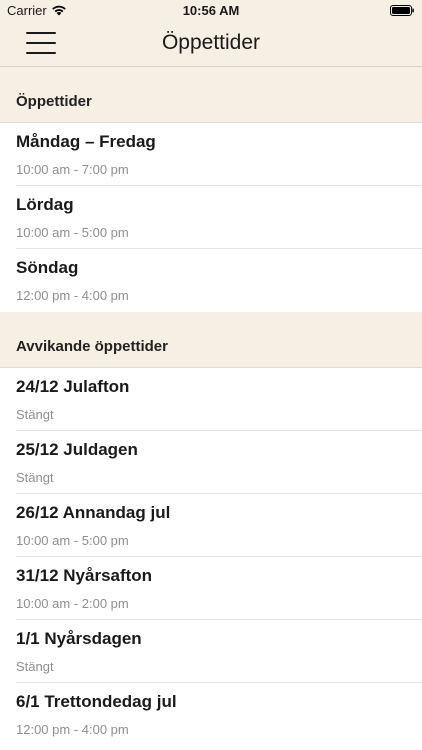  I want to click on list-item: Måndag – Fredag 10:00 am - 7:00 pm, so click(211, 154).